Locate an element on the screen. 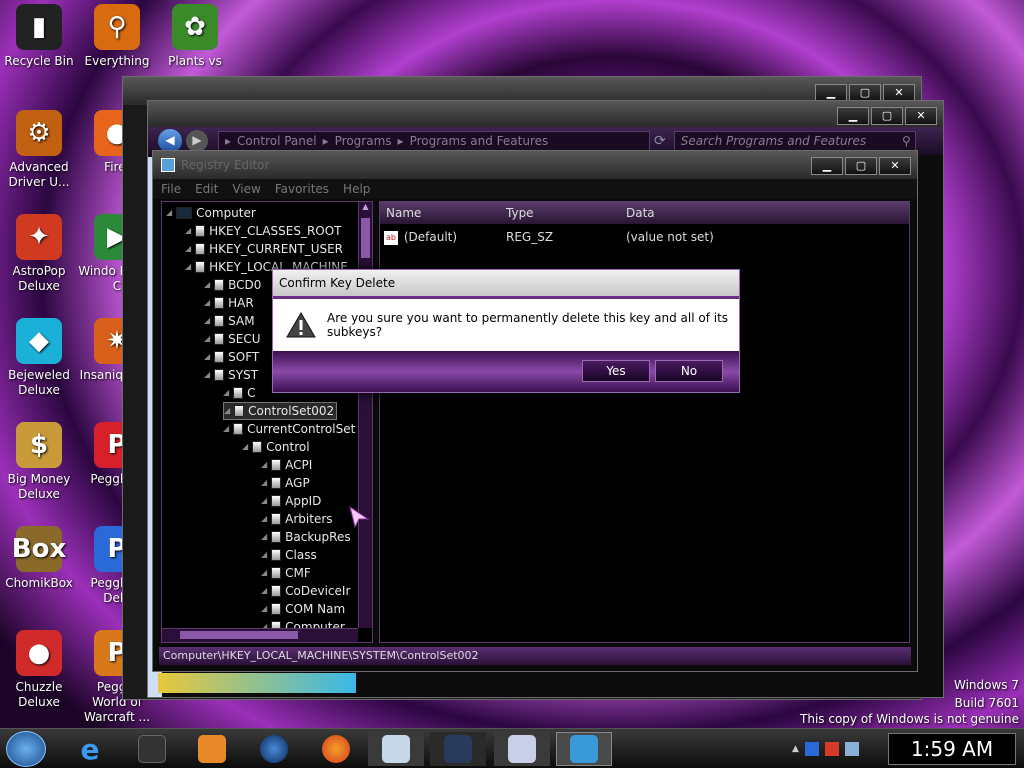  taskbar-media-player is located at coordinates (212, 749).